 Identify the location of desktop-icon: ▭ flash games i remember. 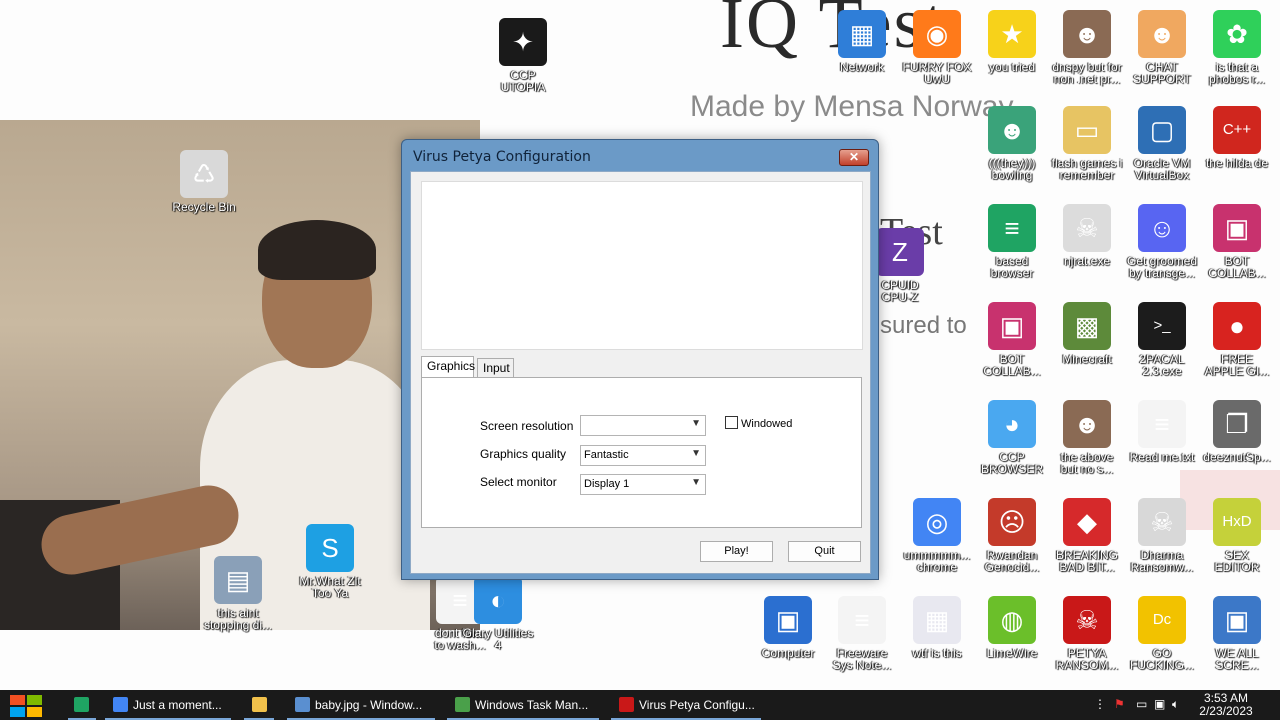
(1087, 143).